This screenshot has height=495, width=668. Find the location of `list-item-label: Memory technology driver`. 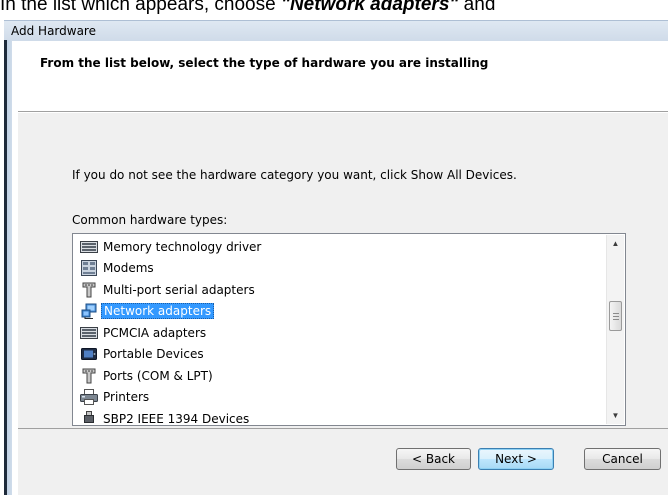

list-item-label: Memory technology driver is located at coordinates (182, 246).